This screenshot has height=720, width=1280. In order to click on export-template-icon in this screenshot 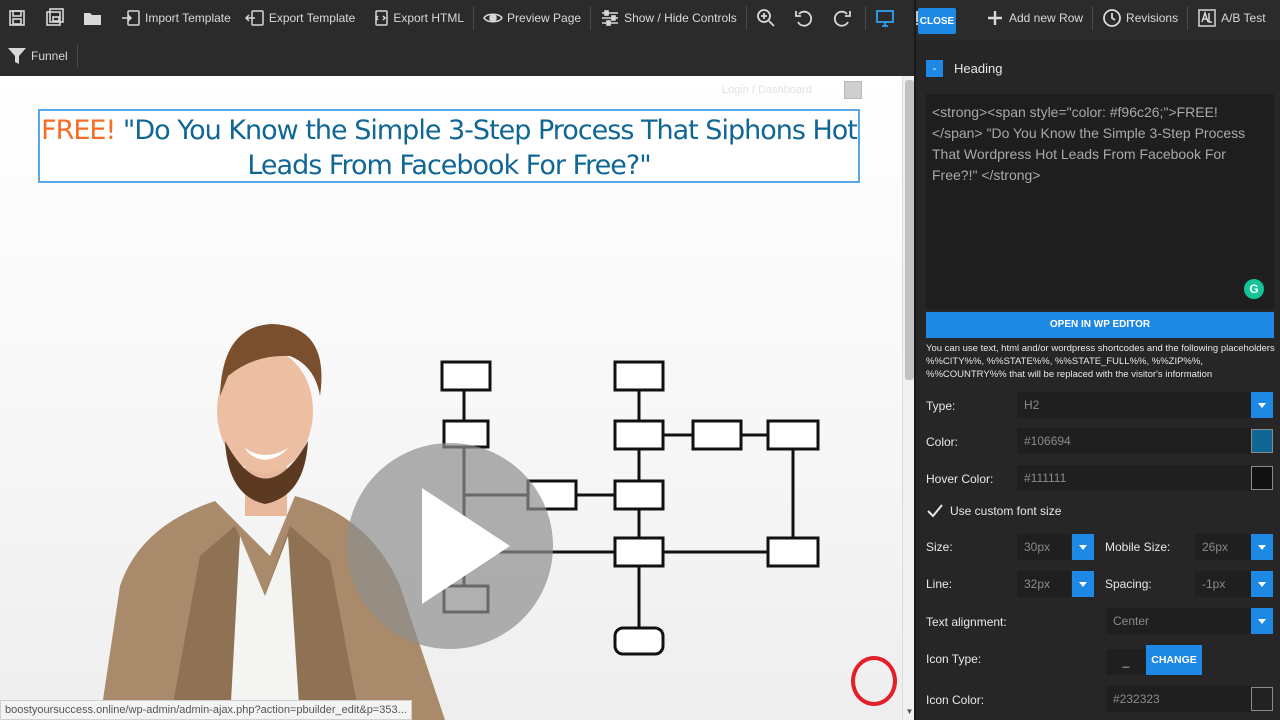, I will do `click(254, 18)`.